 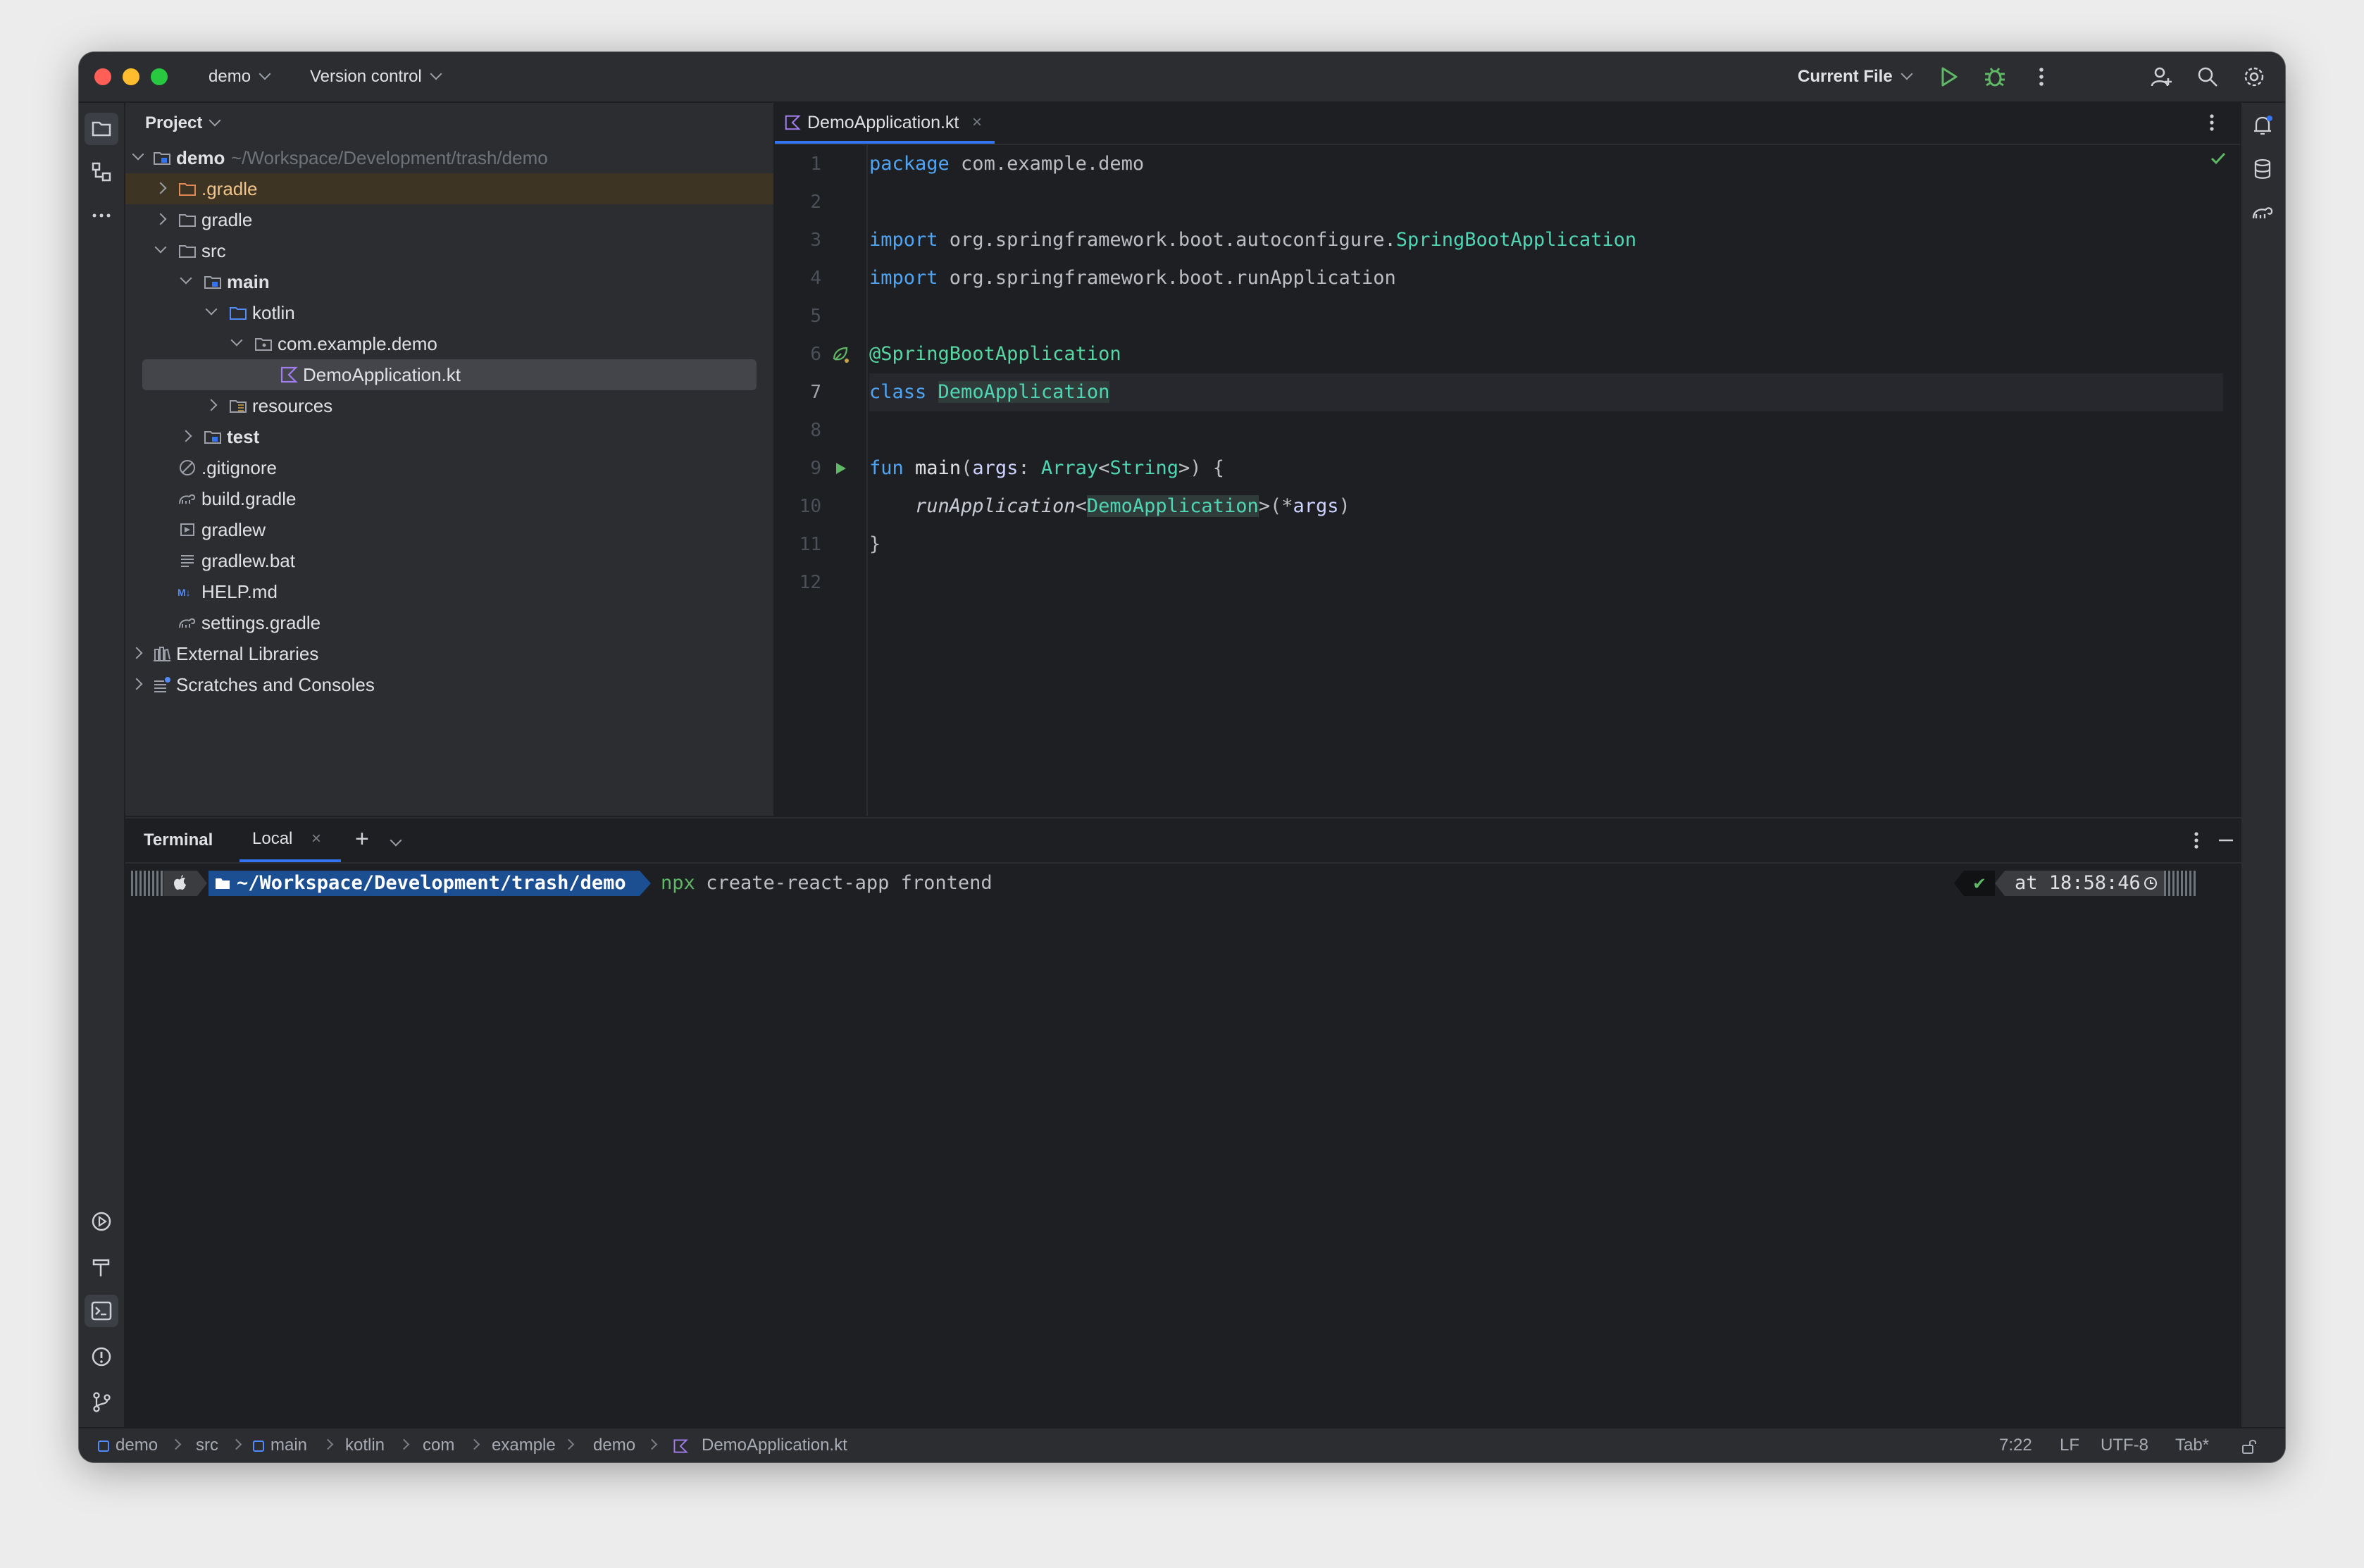 I want to click on spring-bean-gutter-icon, so click(x=840, y=354).